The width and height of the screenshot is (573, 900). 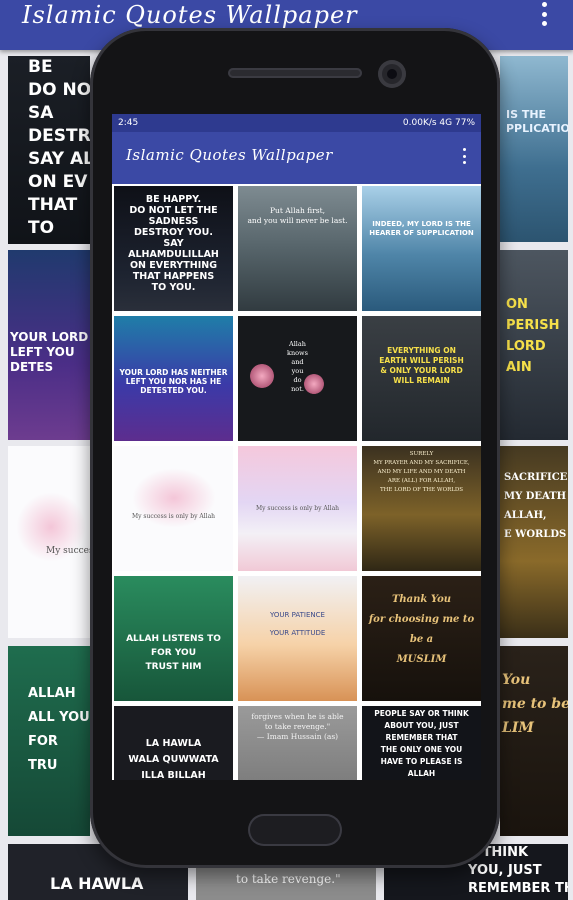 I want to click on status-time: 2:45, so click(x=128, y=123).